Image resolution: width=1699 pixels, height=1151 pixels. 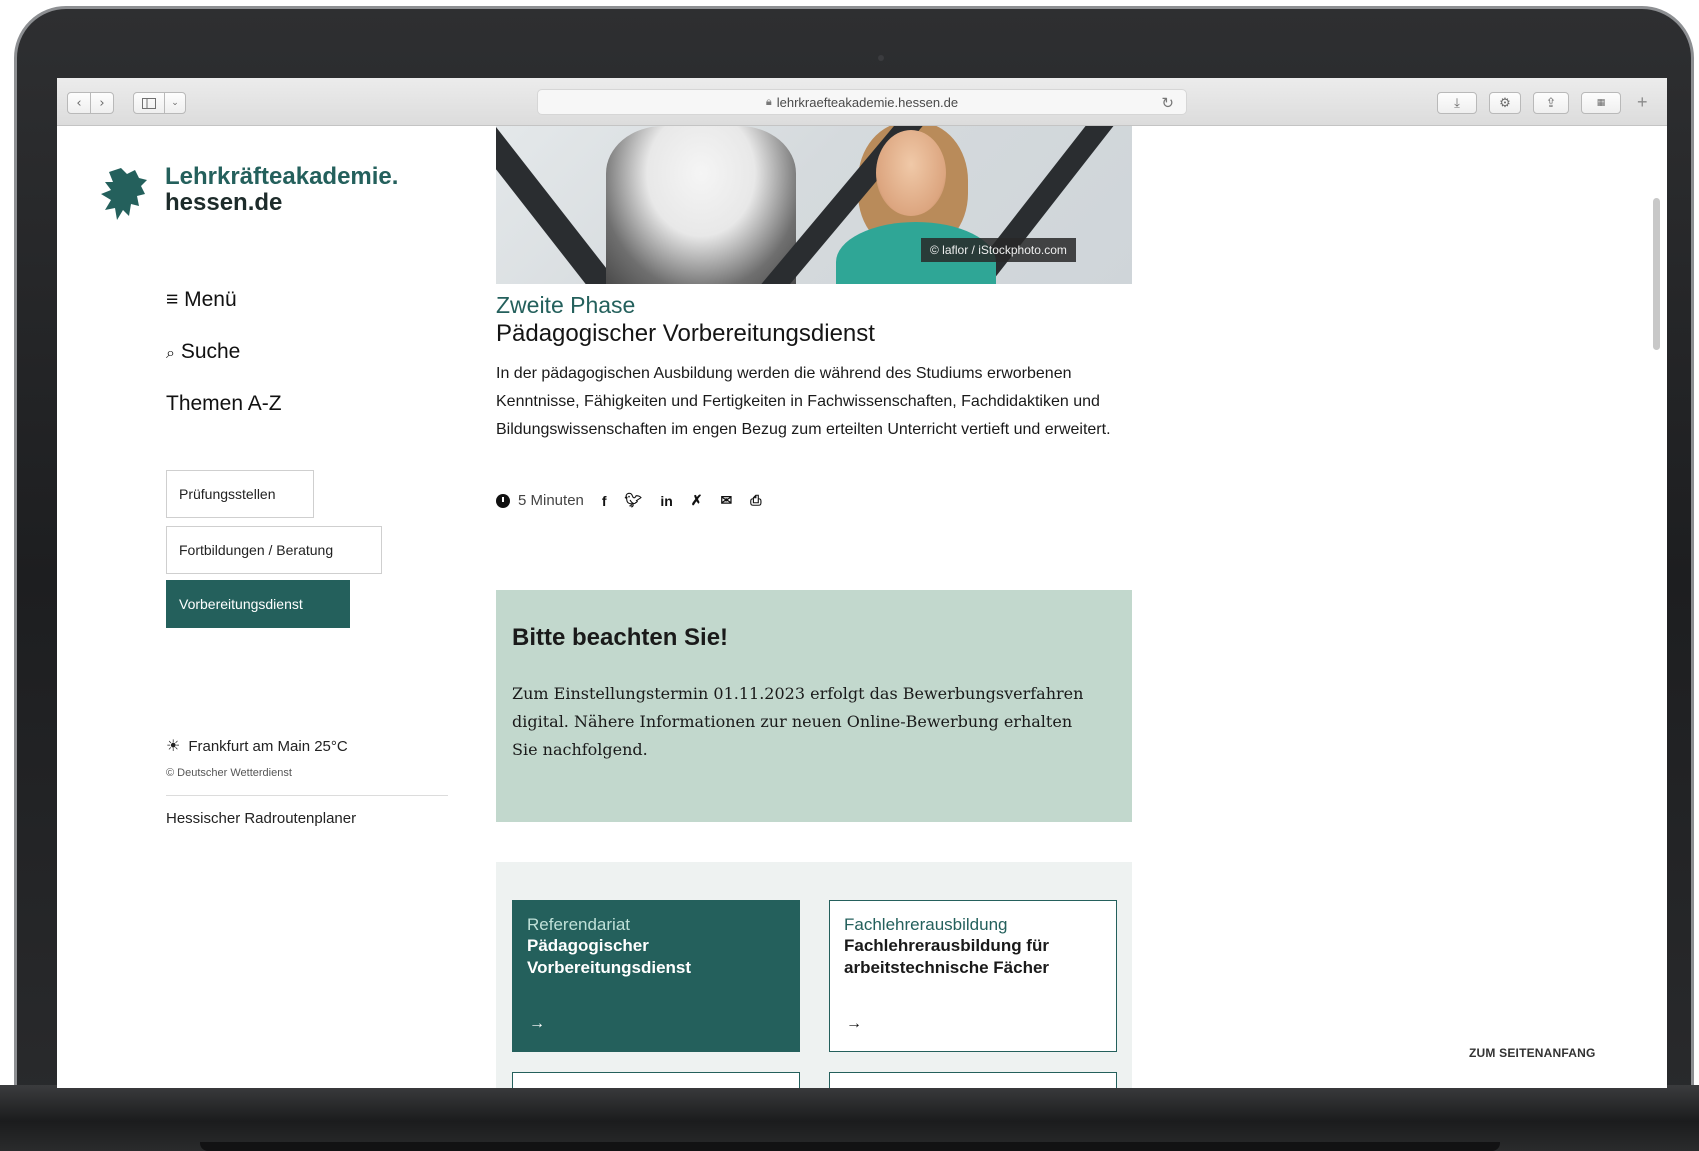 I want to click on search-label: Suche, so click(x=210, y=351).